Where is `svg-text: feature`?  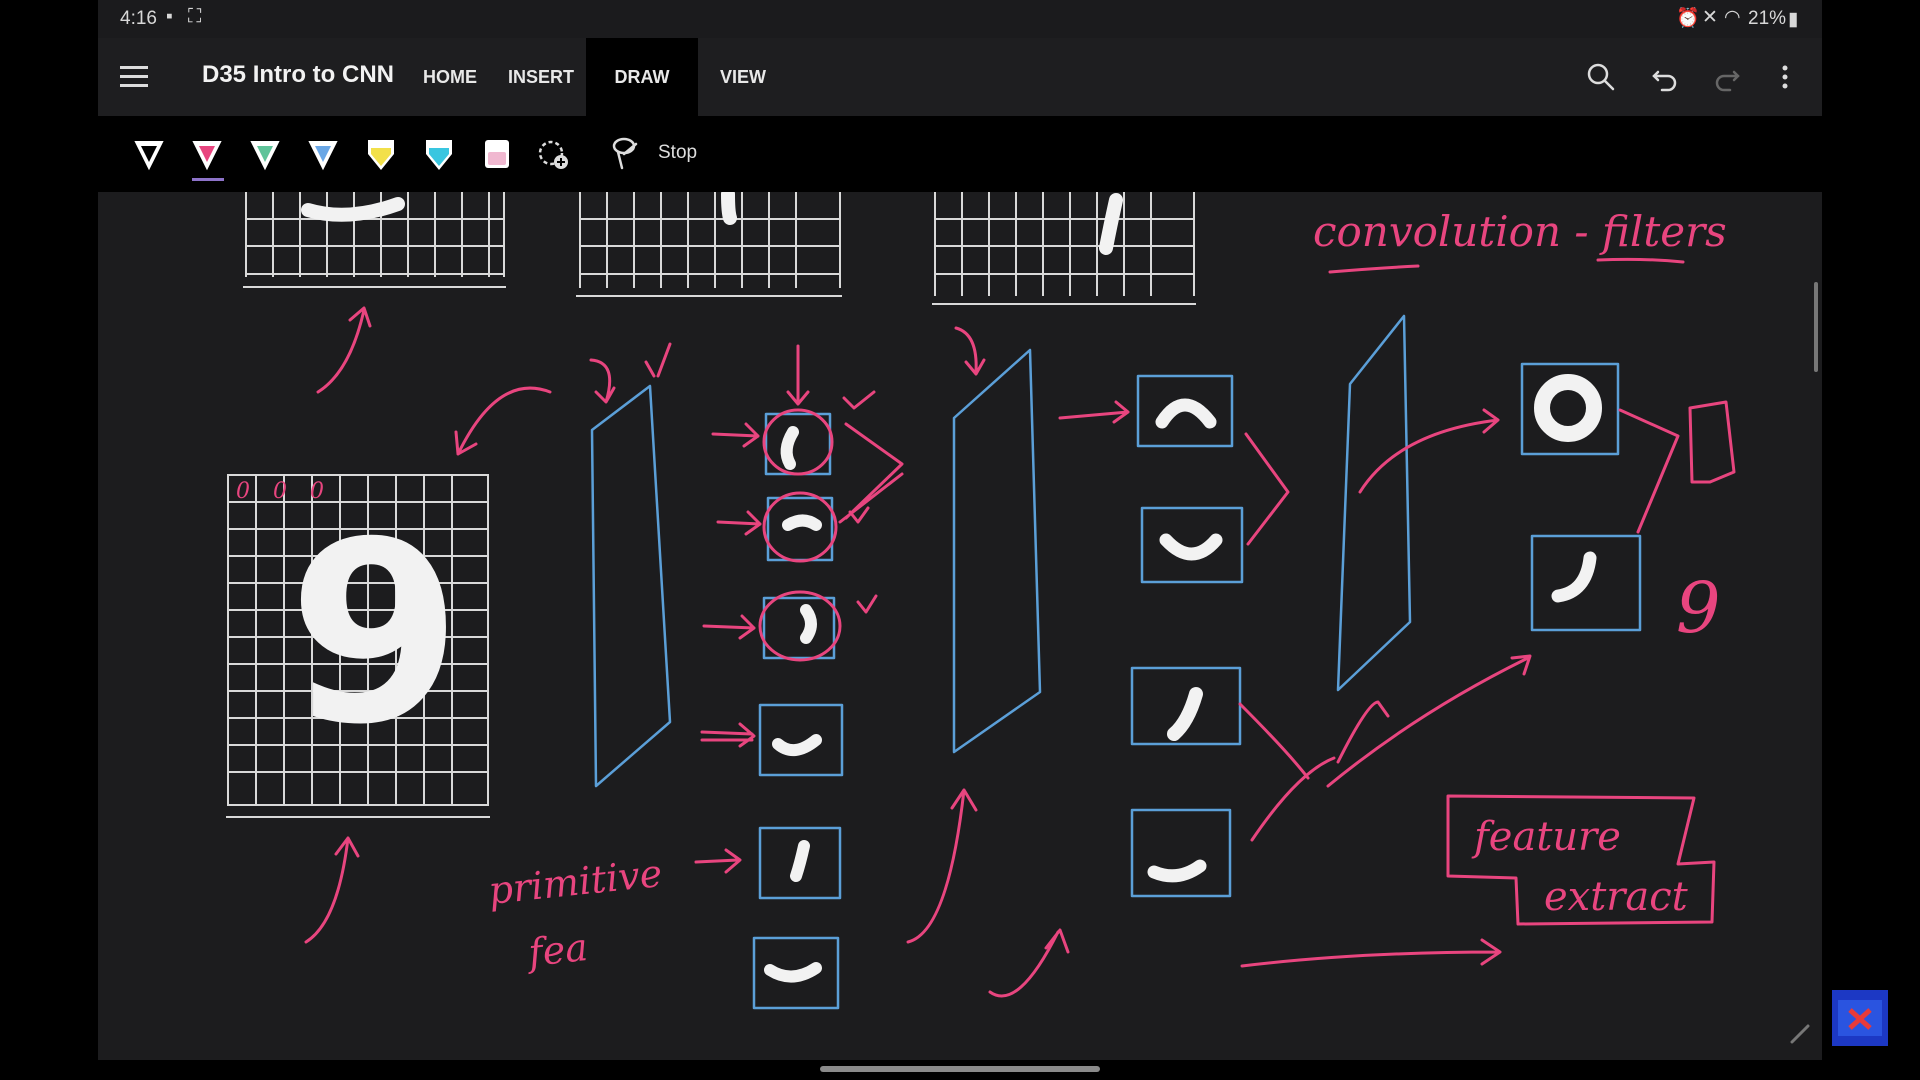
svg-text: feature is located at coordinates (1546, 837).